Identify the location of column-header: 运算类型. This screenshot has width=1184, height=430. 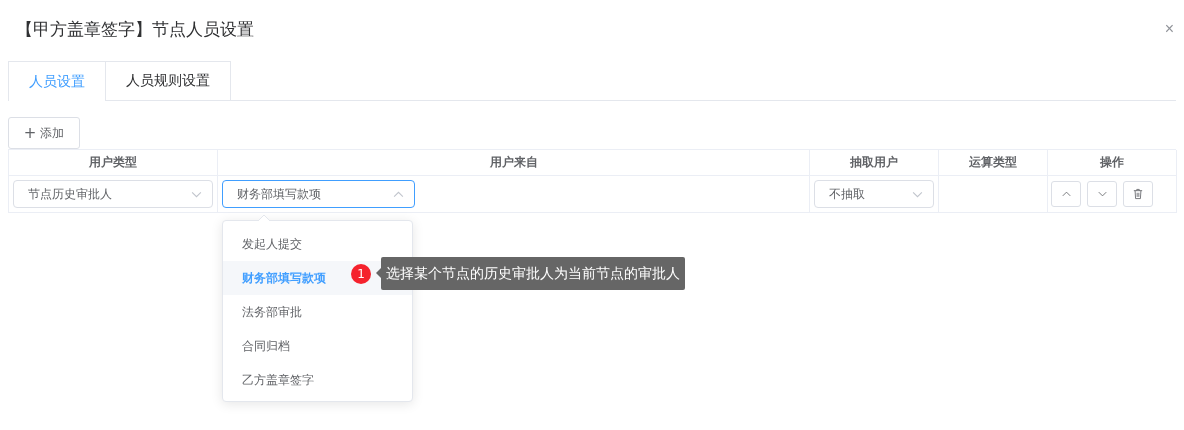
(993, 163).